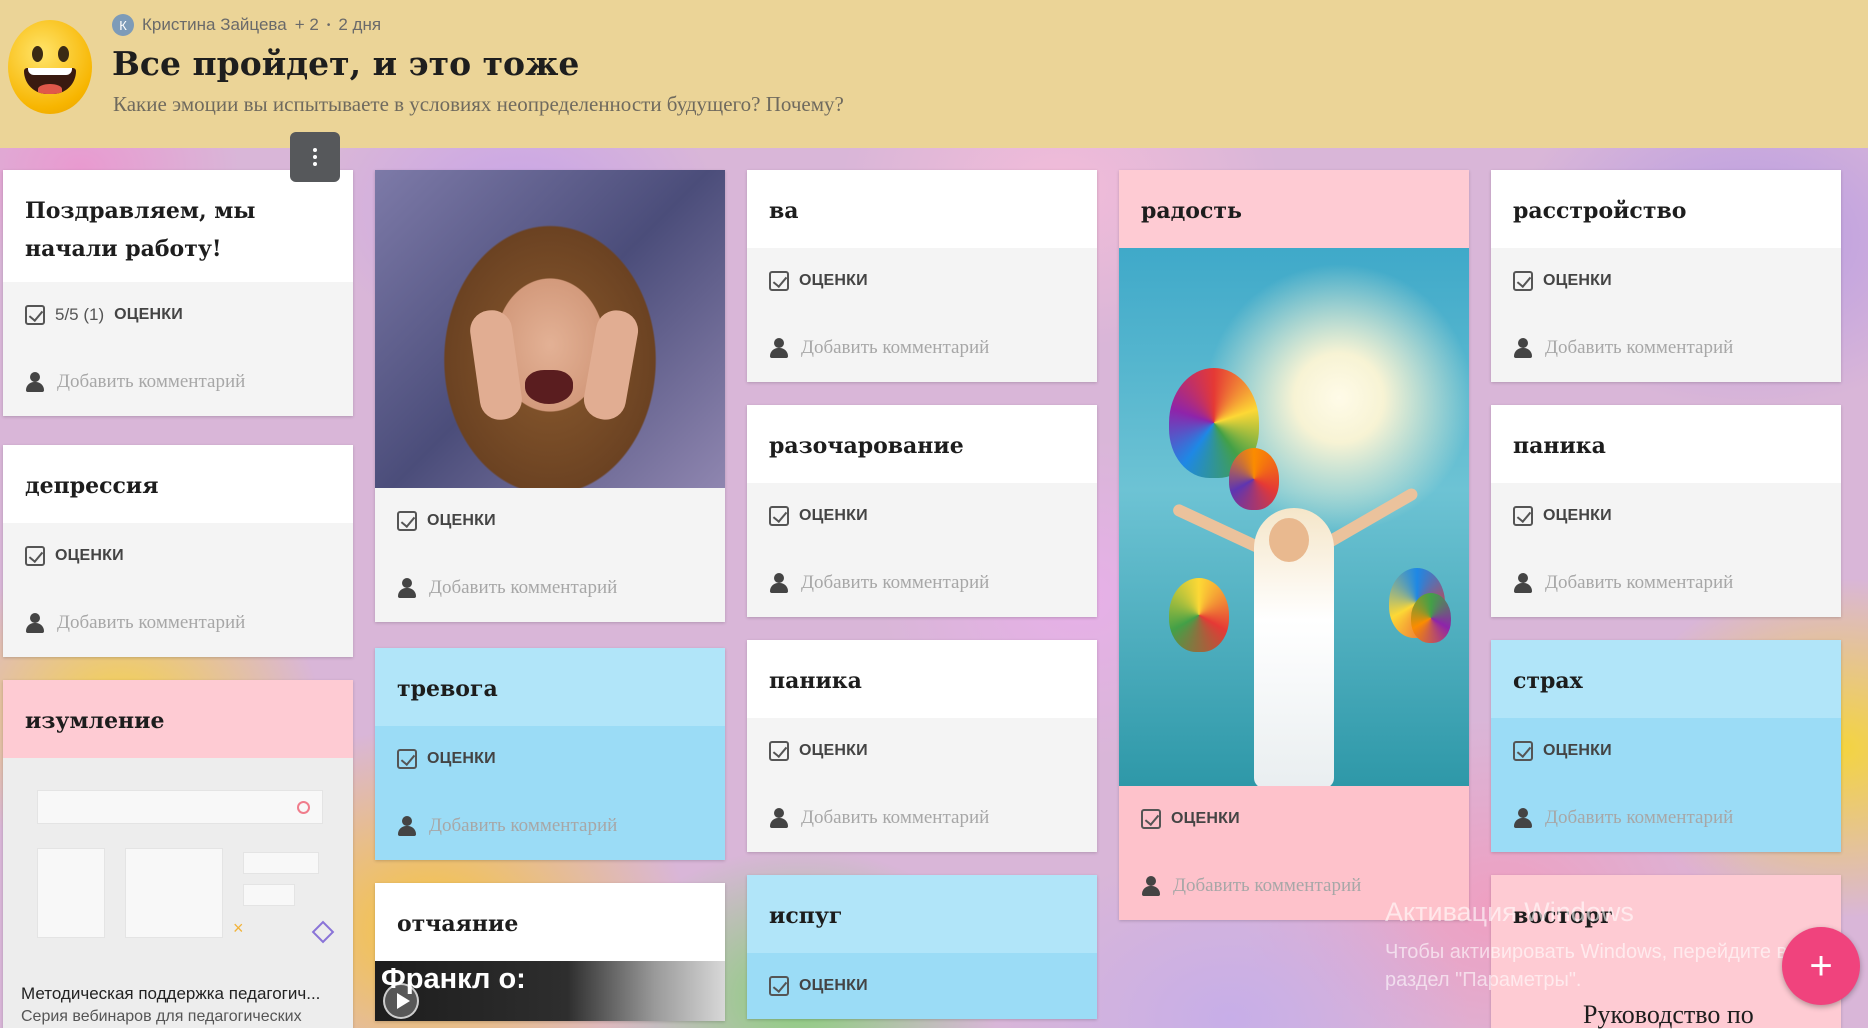 The height and width of the screenshot is (1030, 1868). I want to click on post-title: Поздравляем, мы начали работу!, so click(140, 230).